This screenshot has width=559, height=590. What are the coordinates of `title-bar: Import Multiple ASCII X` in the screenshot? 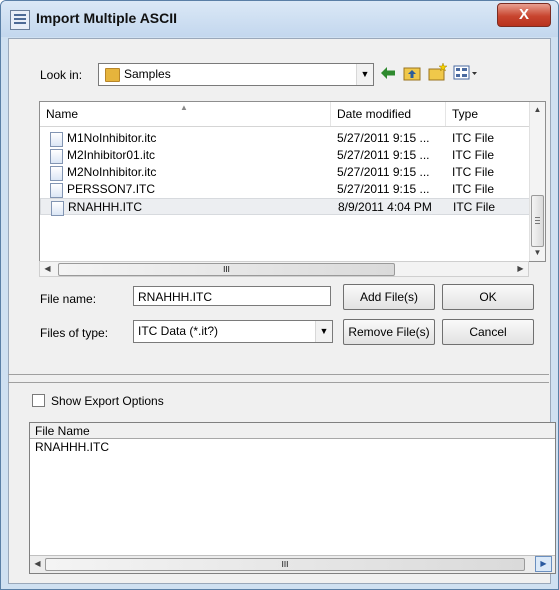 It's located at (279, 19).